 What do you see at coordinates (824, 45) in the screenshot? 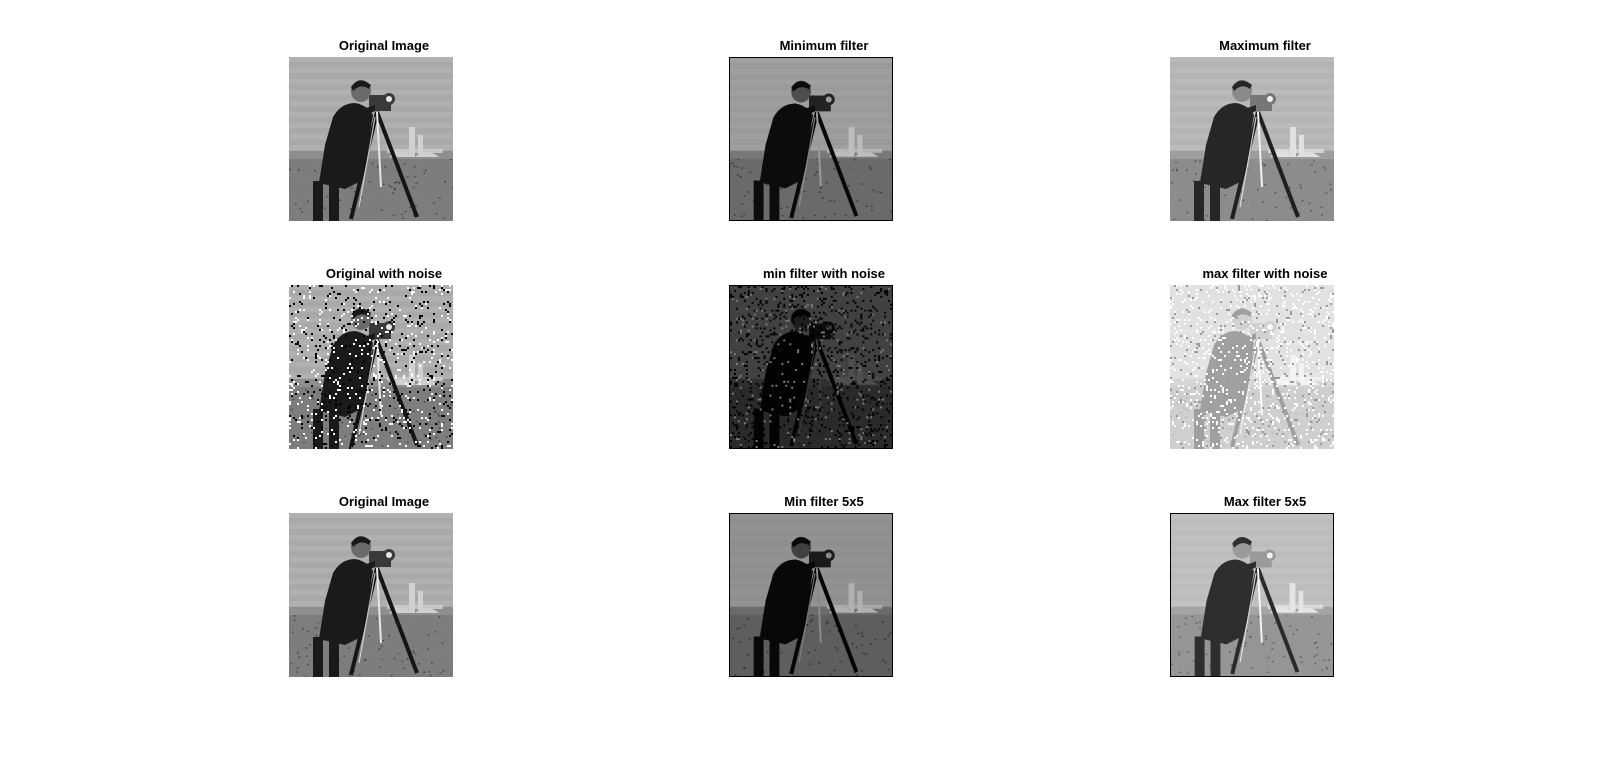
I see `subplot-title: Minimum filter` at bounding box center [824, 45].